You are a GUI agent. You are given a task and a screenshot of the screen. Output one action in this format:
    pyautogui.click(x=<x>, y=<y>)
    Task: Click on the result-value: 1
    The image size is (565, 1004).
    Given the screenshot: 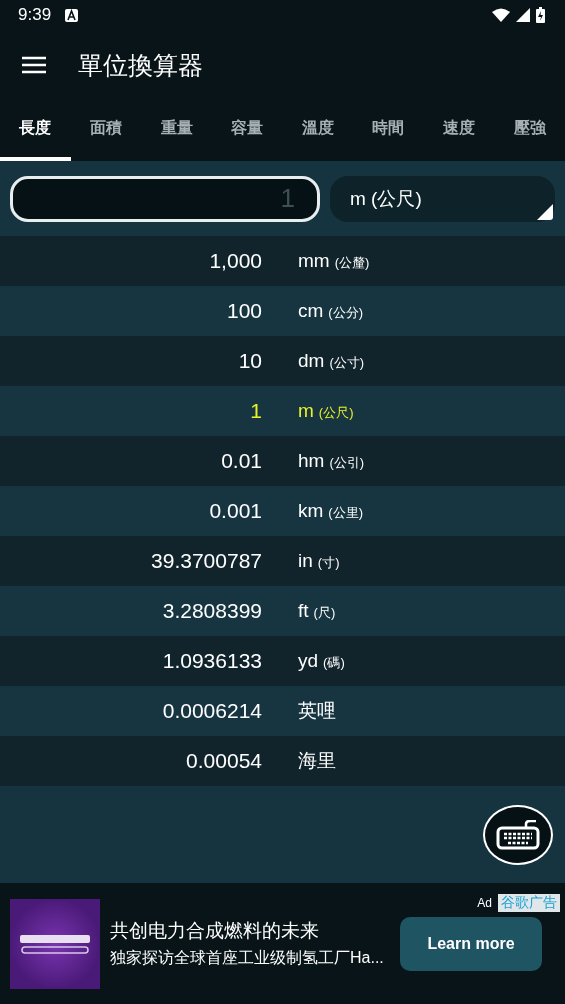 What is the action you would take?
    pyautogui.click(x=255, y=411)
    